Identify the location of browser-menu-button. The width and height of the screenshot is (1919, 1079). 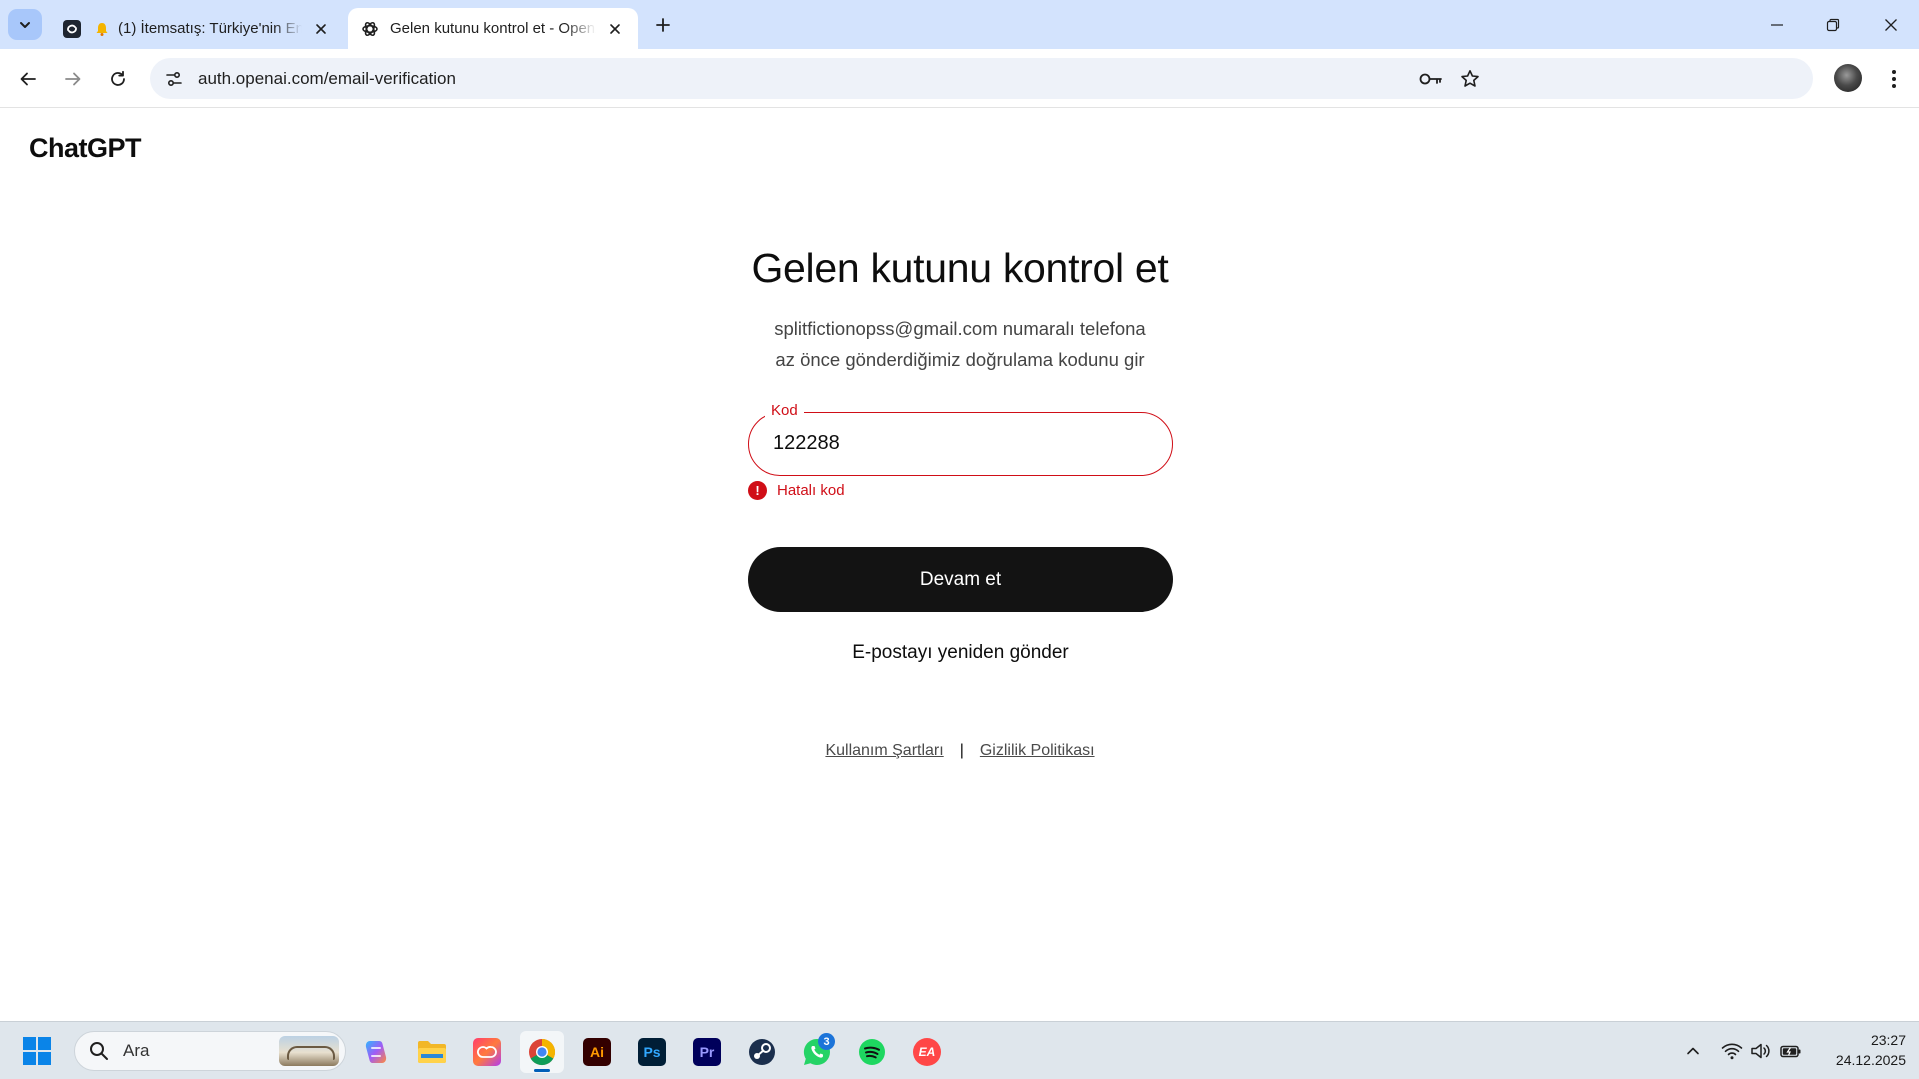
(1894, 79).